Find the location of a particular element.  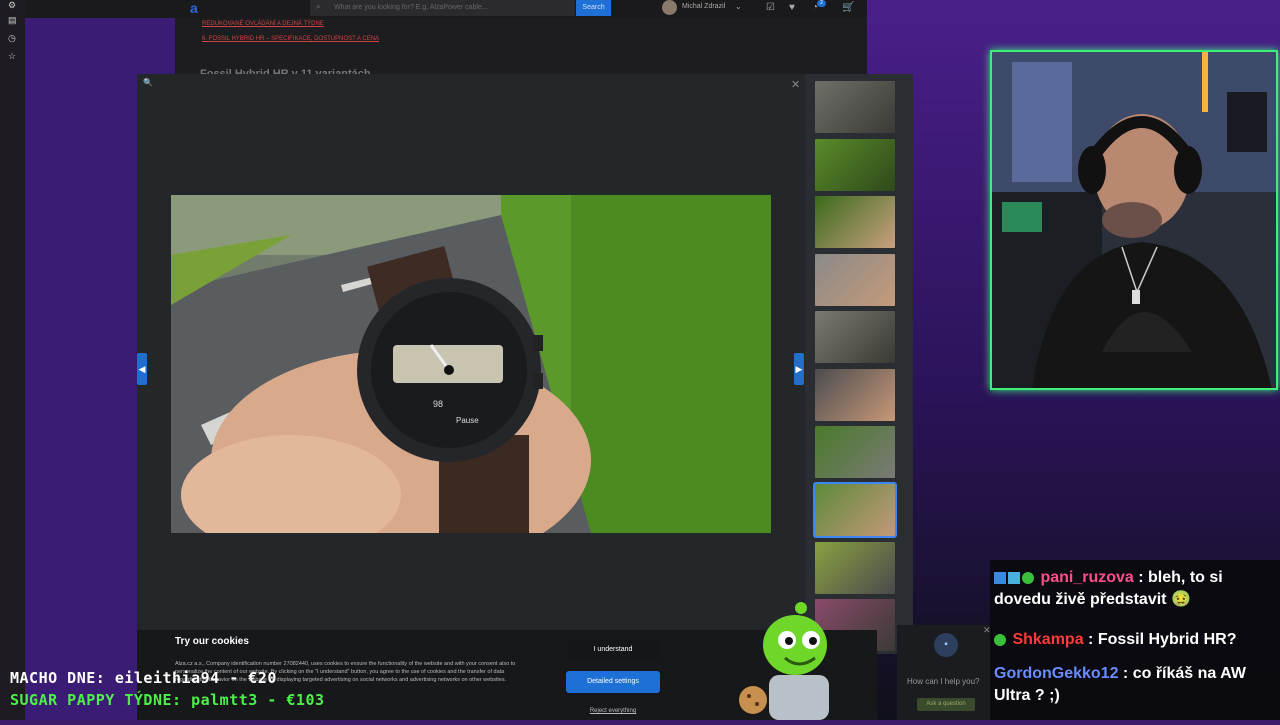

zoom-icon: 🔍 is located at coordinates (148, 82).